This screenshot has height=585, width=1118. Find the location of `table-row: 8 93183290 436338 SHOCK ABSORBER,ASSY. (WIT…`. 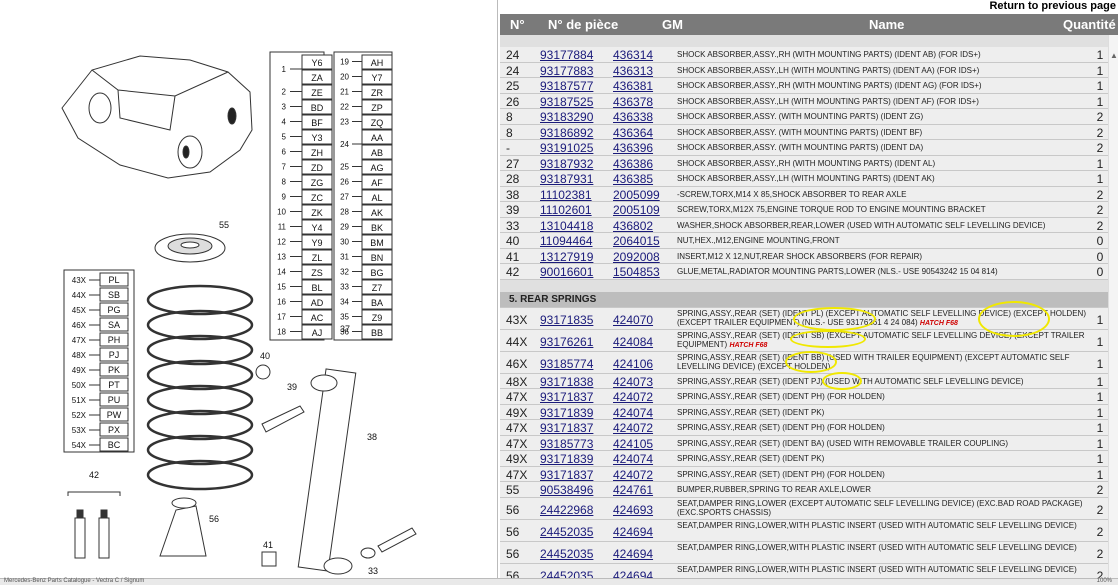

table-row: 8 93183290 436338 SHOCK ABSORBER,ASSY. (WIT… is located at coordinates (804, 117).